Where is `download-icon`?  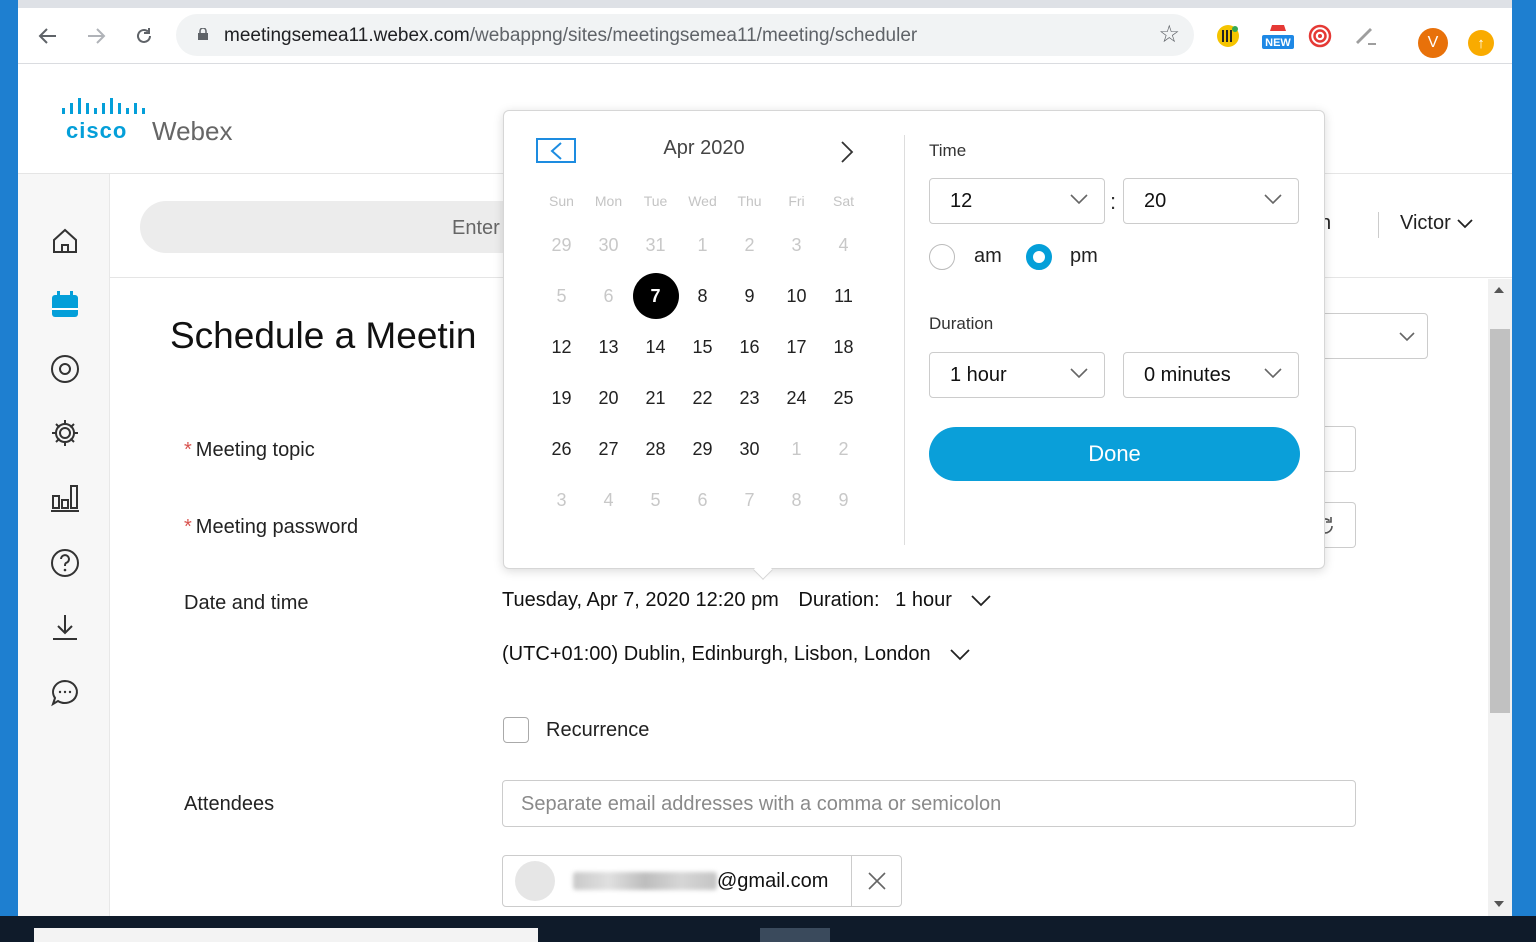
download-icon is located at coordinates (65, 627).